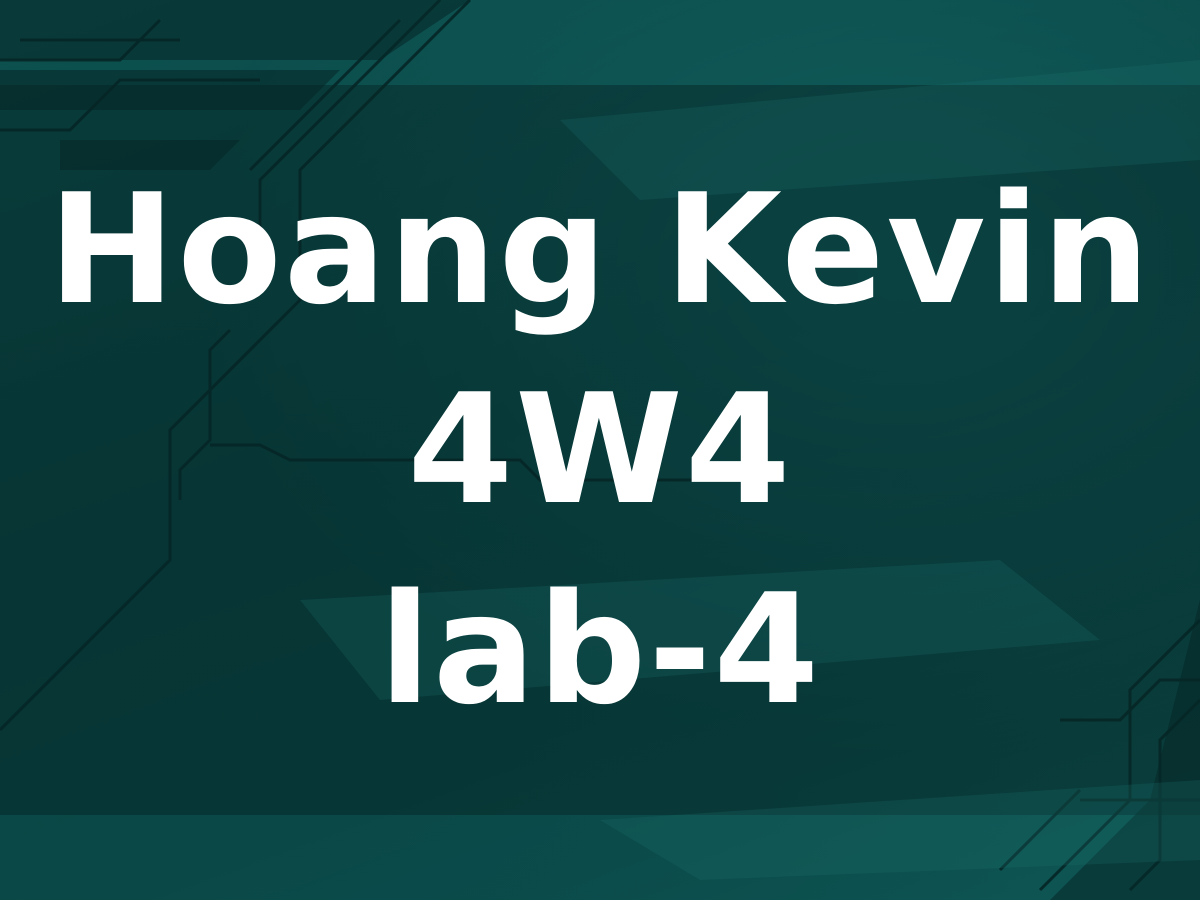 The height and width of the screenshot is (900, 1200). What do you see at coordinates (600, 649) in the screenshot?
I see `lab-line: lab-4` at bounding box center [600, 649].